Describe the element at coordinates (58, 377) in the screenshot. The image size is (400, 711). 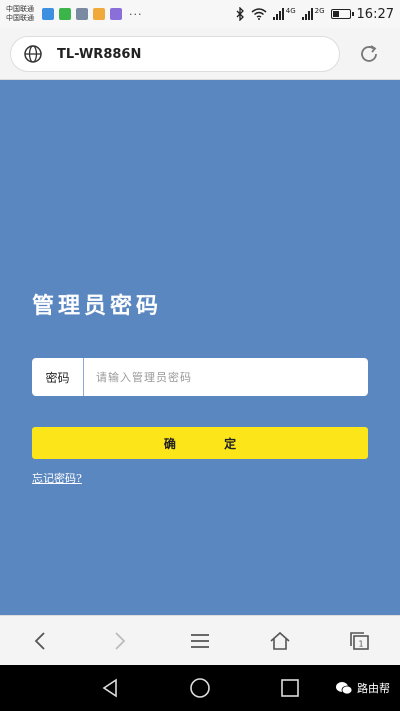
I see `password-label: 密码` at that location.